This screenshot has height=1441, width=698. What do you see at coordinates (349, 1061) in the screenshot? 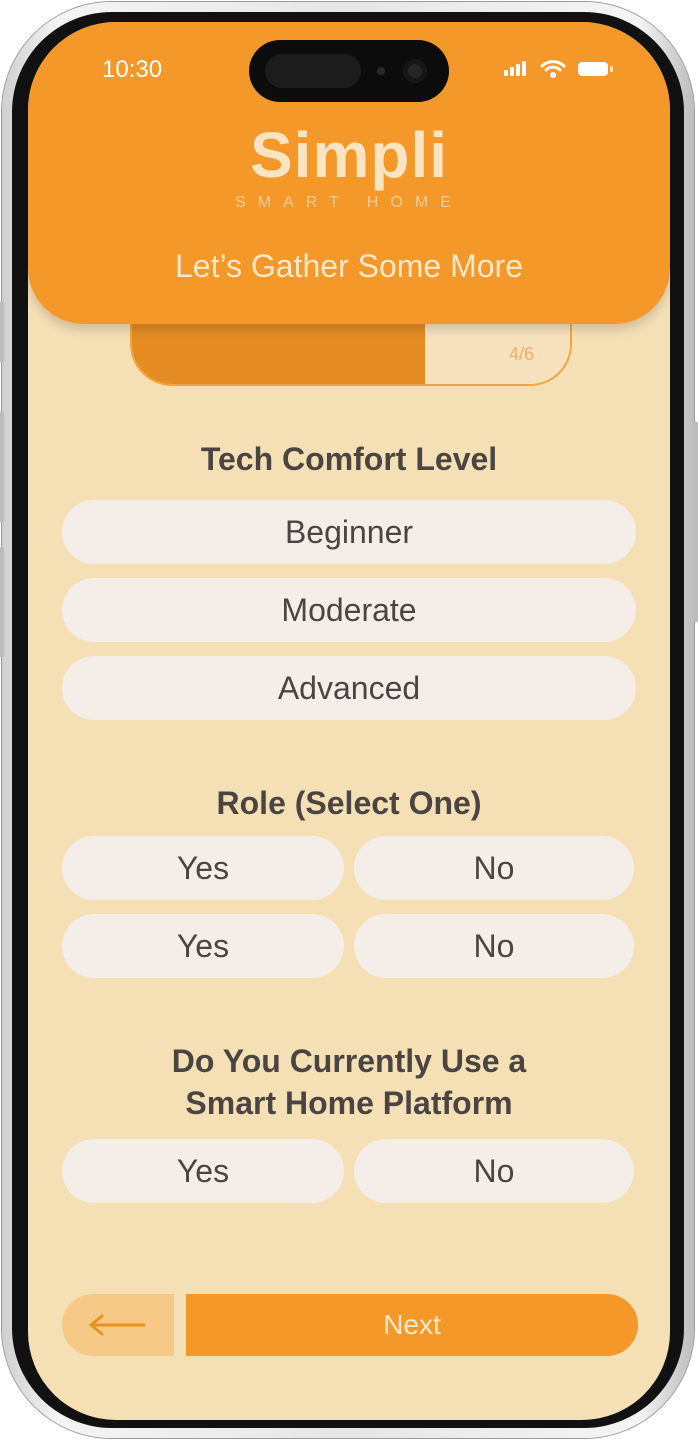
I see `platform-title-line1: Do You Currently Use a` at bounding box center [349, 1061].